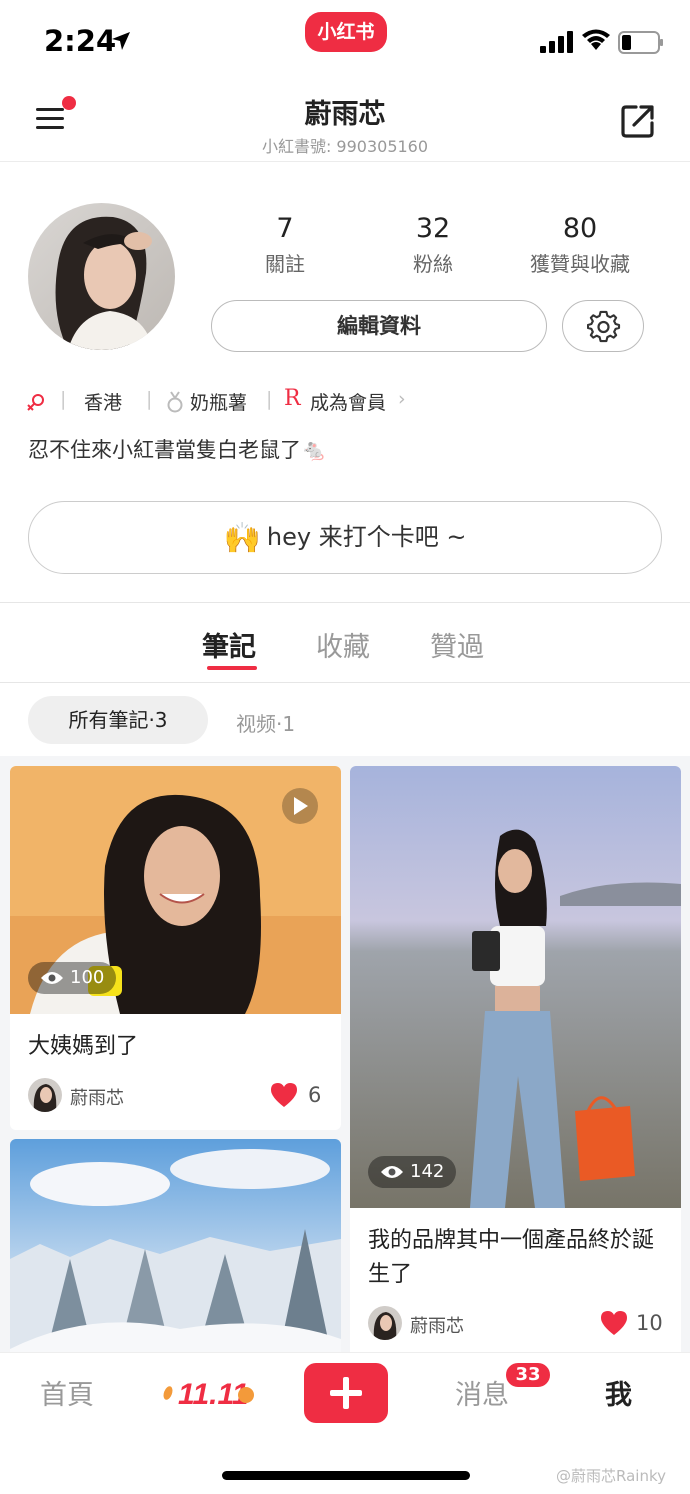 Image resolution: width=690 pixels, height=1494 pixels. I want to click on stat-followers-value: 32, so click(433, 228).